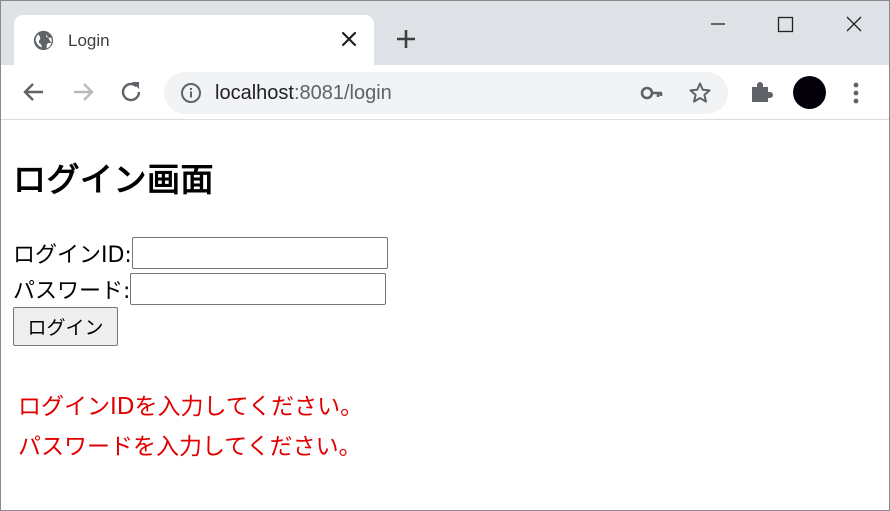  I want to click on avatar, so click(809, 92).